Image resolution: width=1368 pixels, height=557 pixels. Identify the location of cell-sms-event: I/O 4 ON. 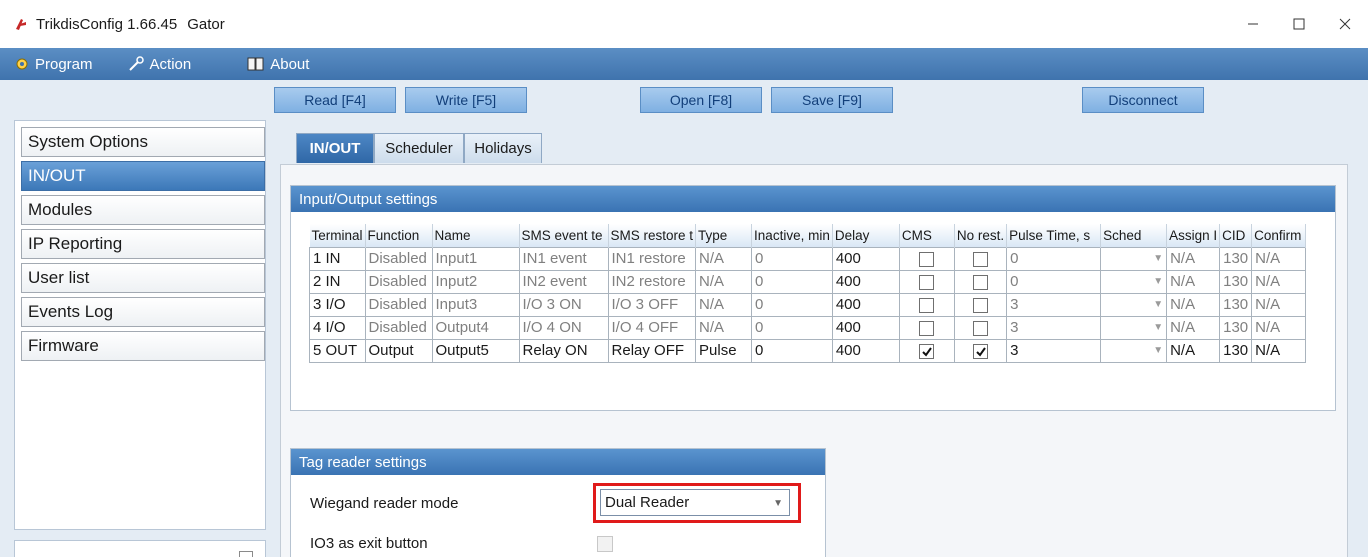
(563, 327).